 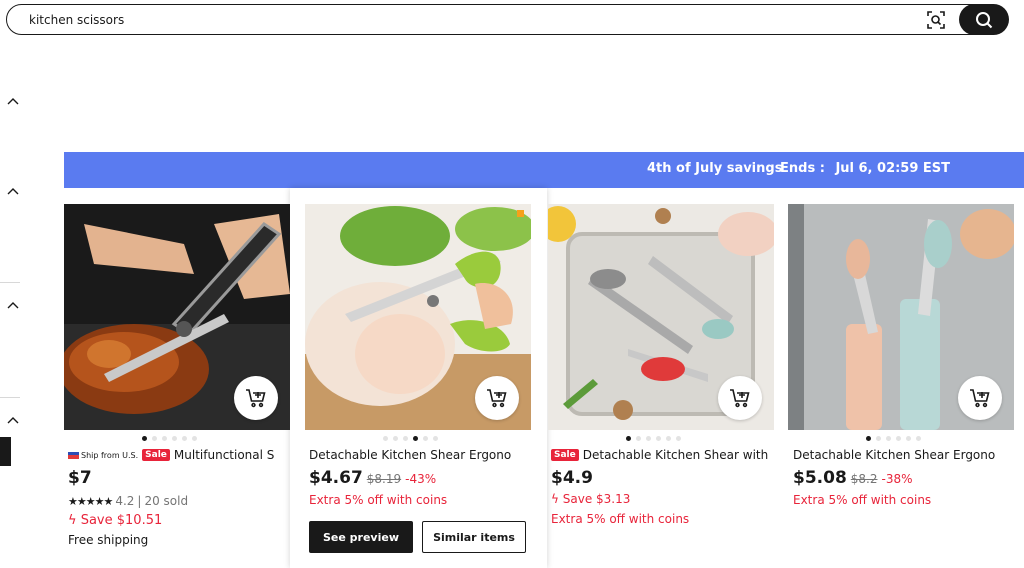 I want to click on image-search-icon, so click(x=936, y=20).